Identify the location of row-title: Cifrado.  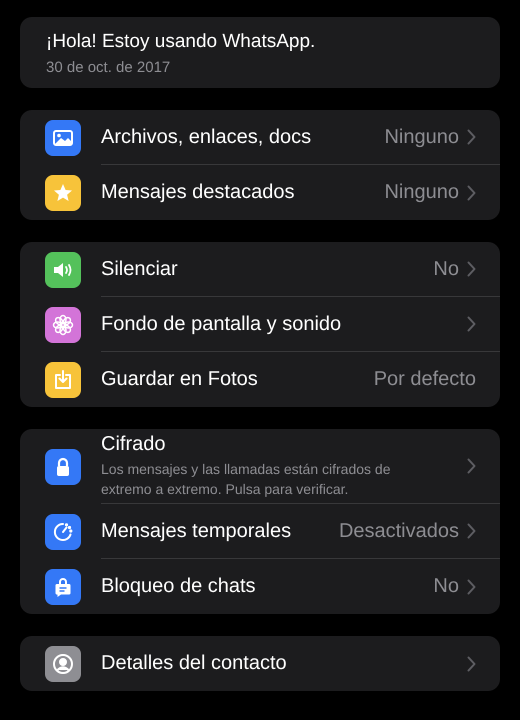
(280, 444).